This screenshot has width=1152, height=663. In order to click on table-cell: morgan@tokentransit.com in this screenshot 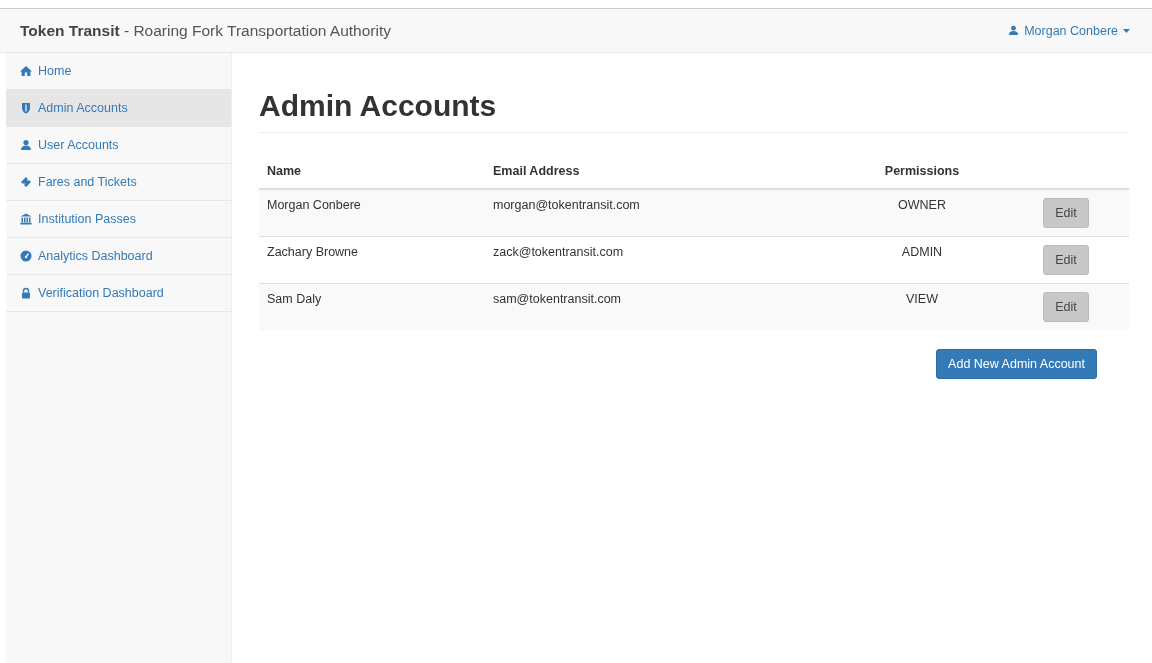, I will do `click(663, 213)`.